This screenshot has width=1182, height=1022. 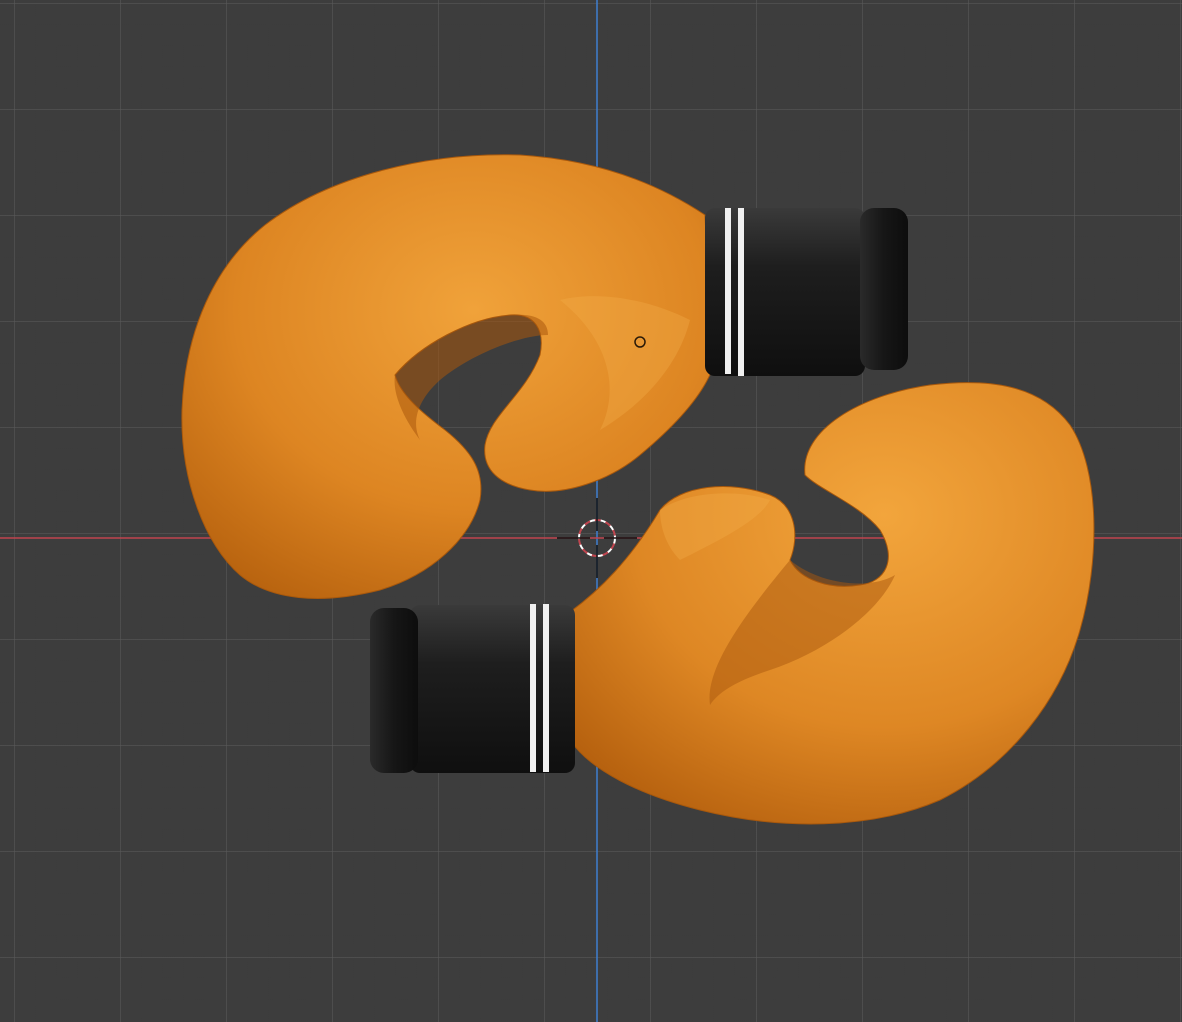 What do you see at coordinates (884, 289) in the screenshot?
I see `upper-glove-cuff-cap` at bounding box center [884, 289].